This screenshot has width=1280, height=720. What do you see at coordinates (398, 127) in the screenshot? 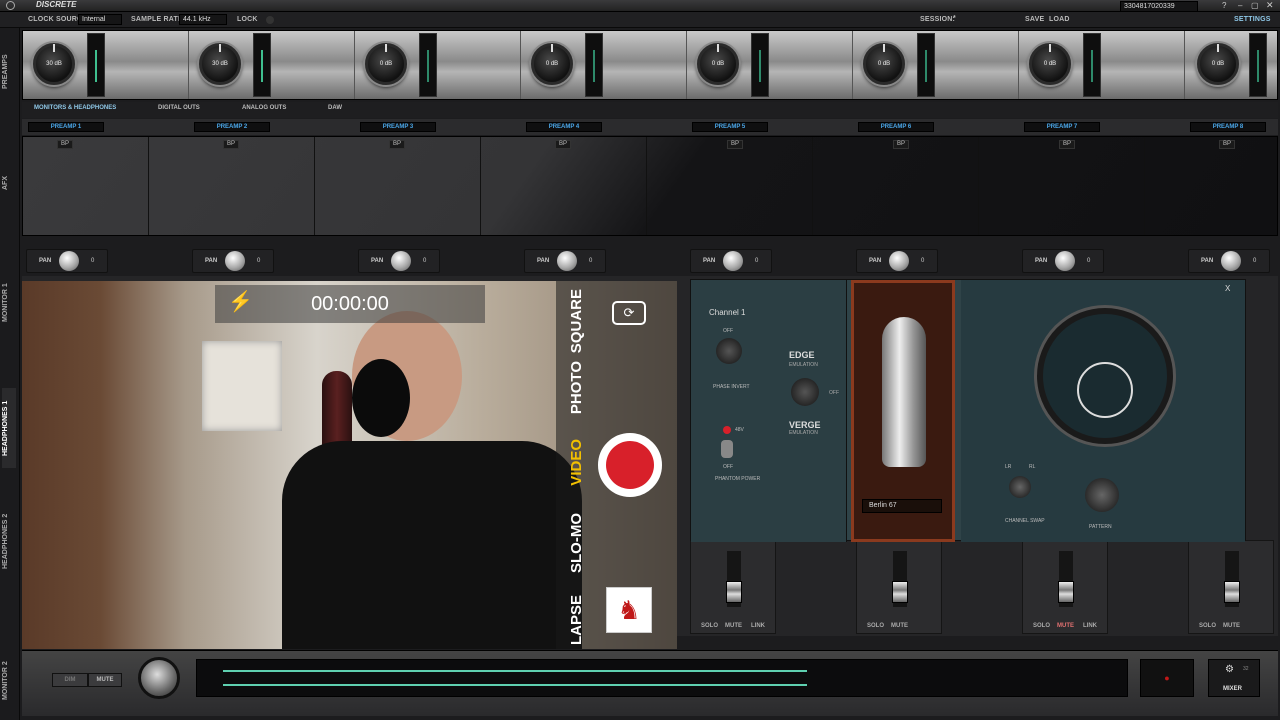
I see `channel-label-preamp-3: PREAMP 3` at bounding box center [398, 127].